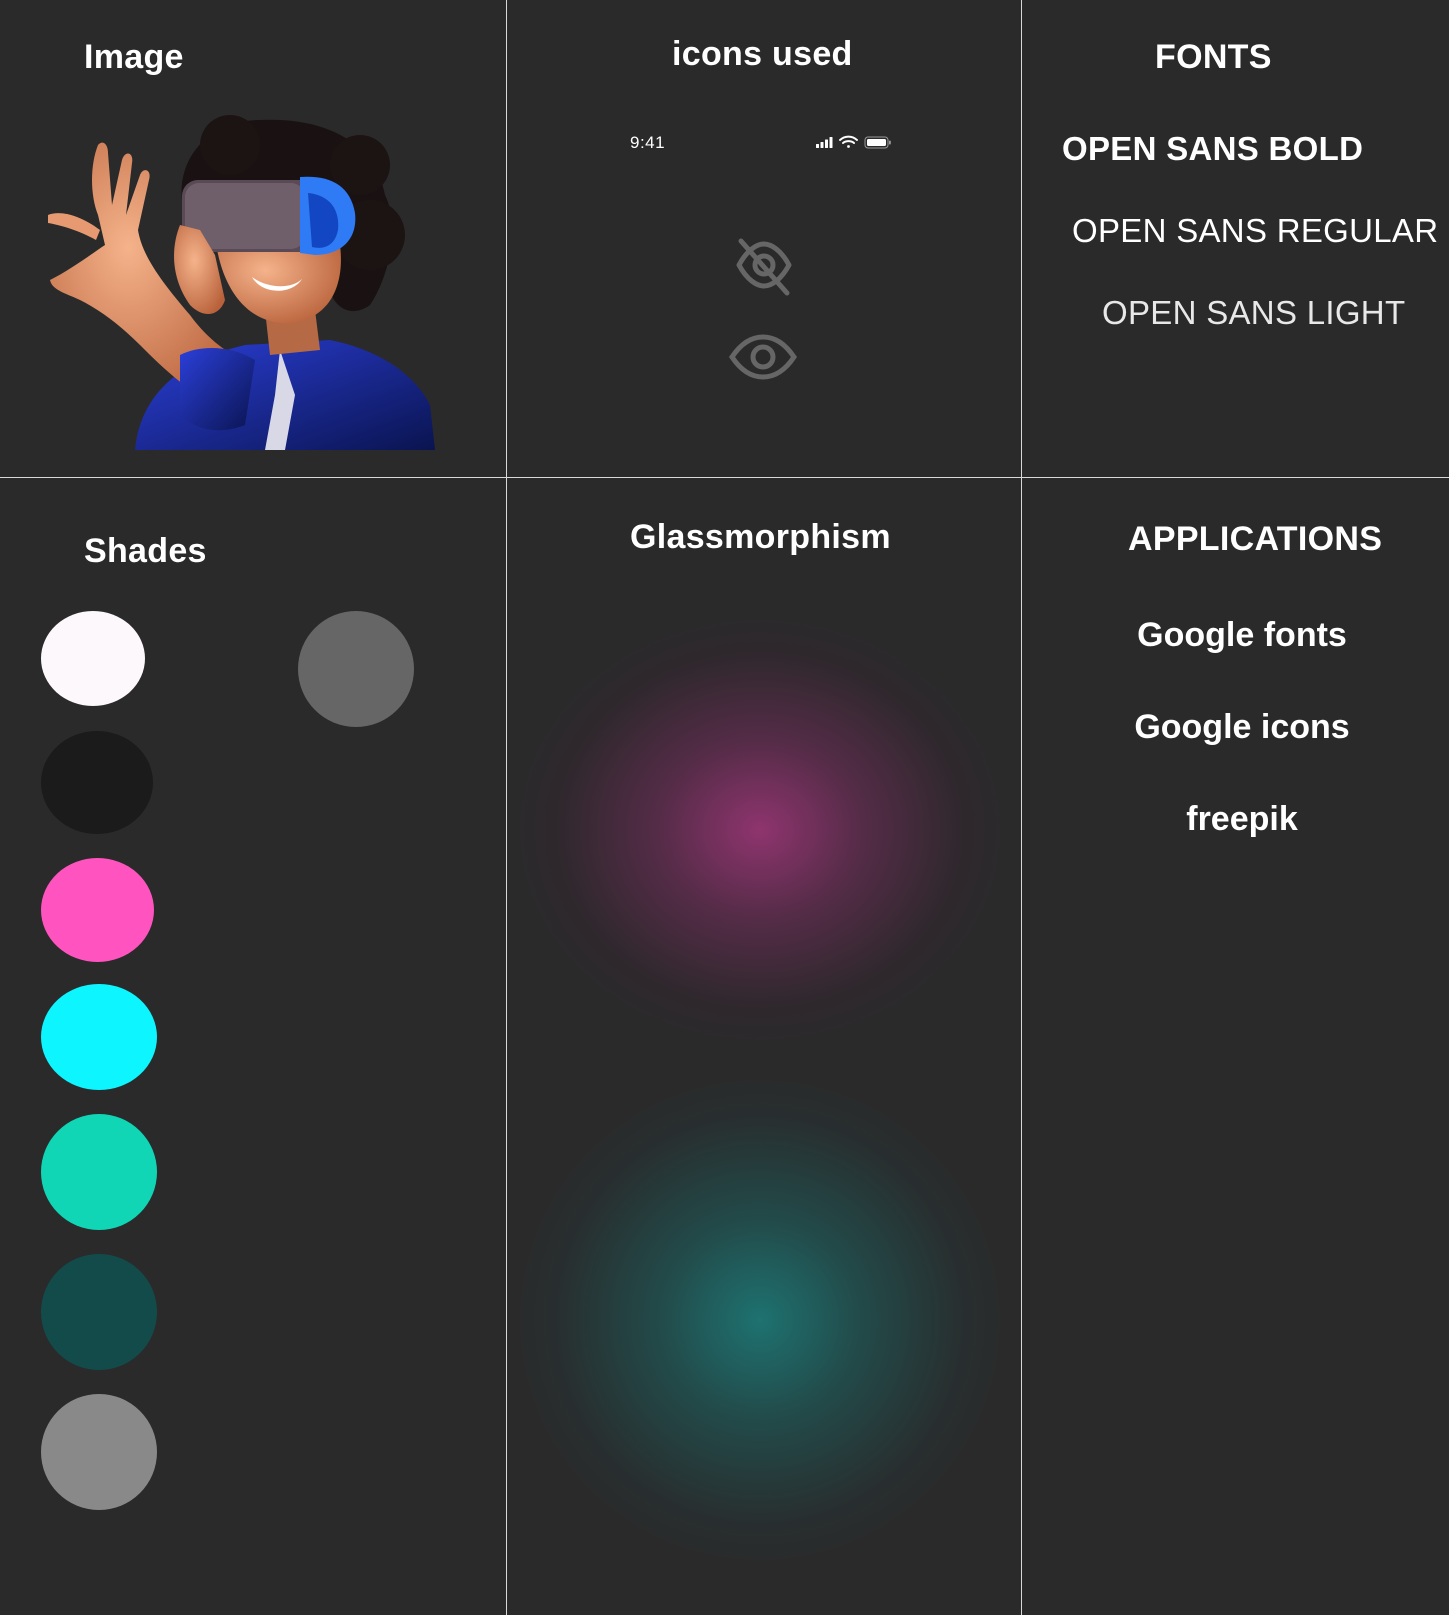 The width and height of the screenshot is (1449, 1615). Describe the element at coordinates (724, 477) in the screenshot. I see `divider-horizontal` at that location.